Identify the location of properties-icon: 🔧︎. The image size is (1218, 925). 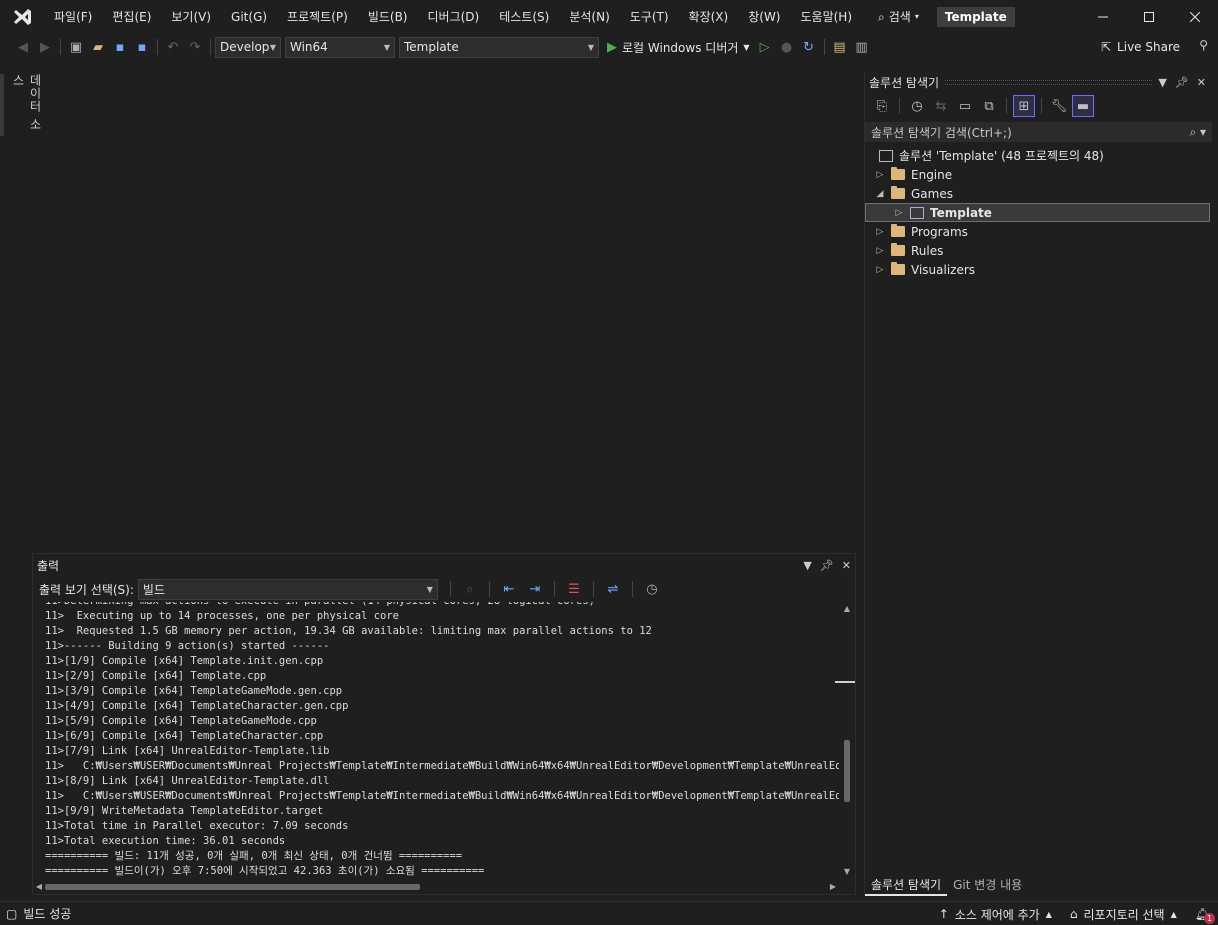
(1059, 106).